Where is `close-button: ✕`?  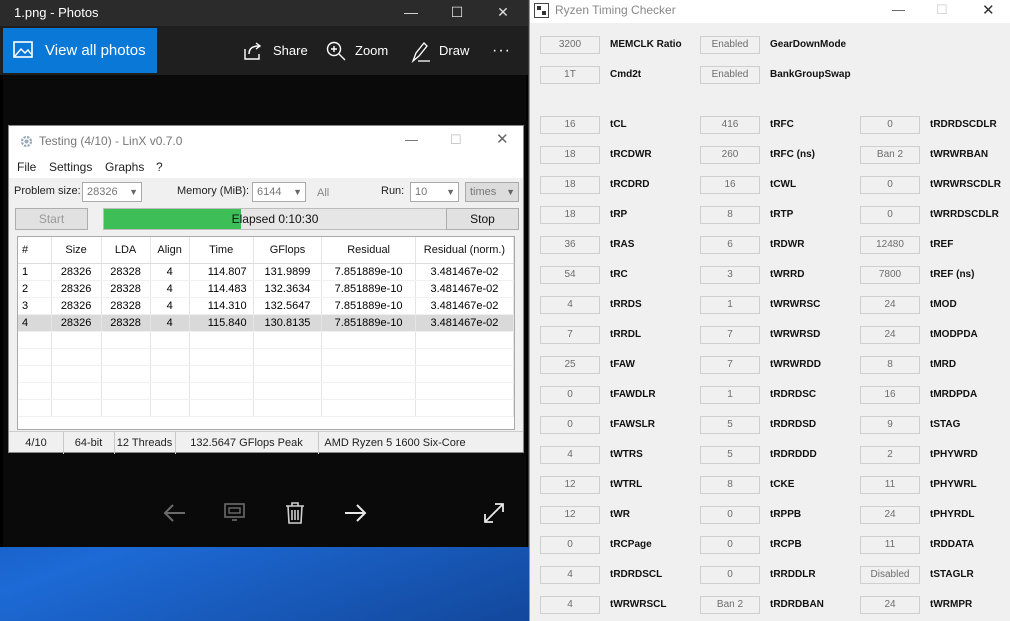
close-button: ✕ is located at coordinates (503, 13).